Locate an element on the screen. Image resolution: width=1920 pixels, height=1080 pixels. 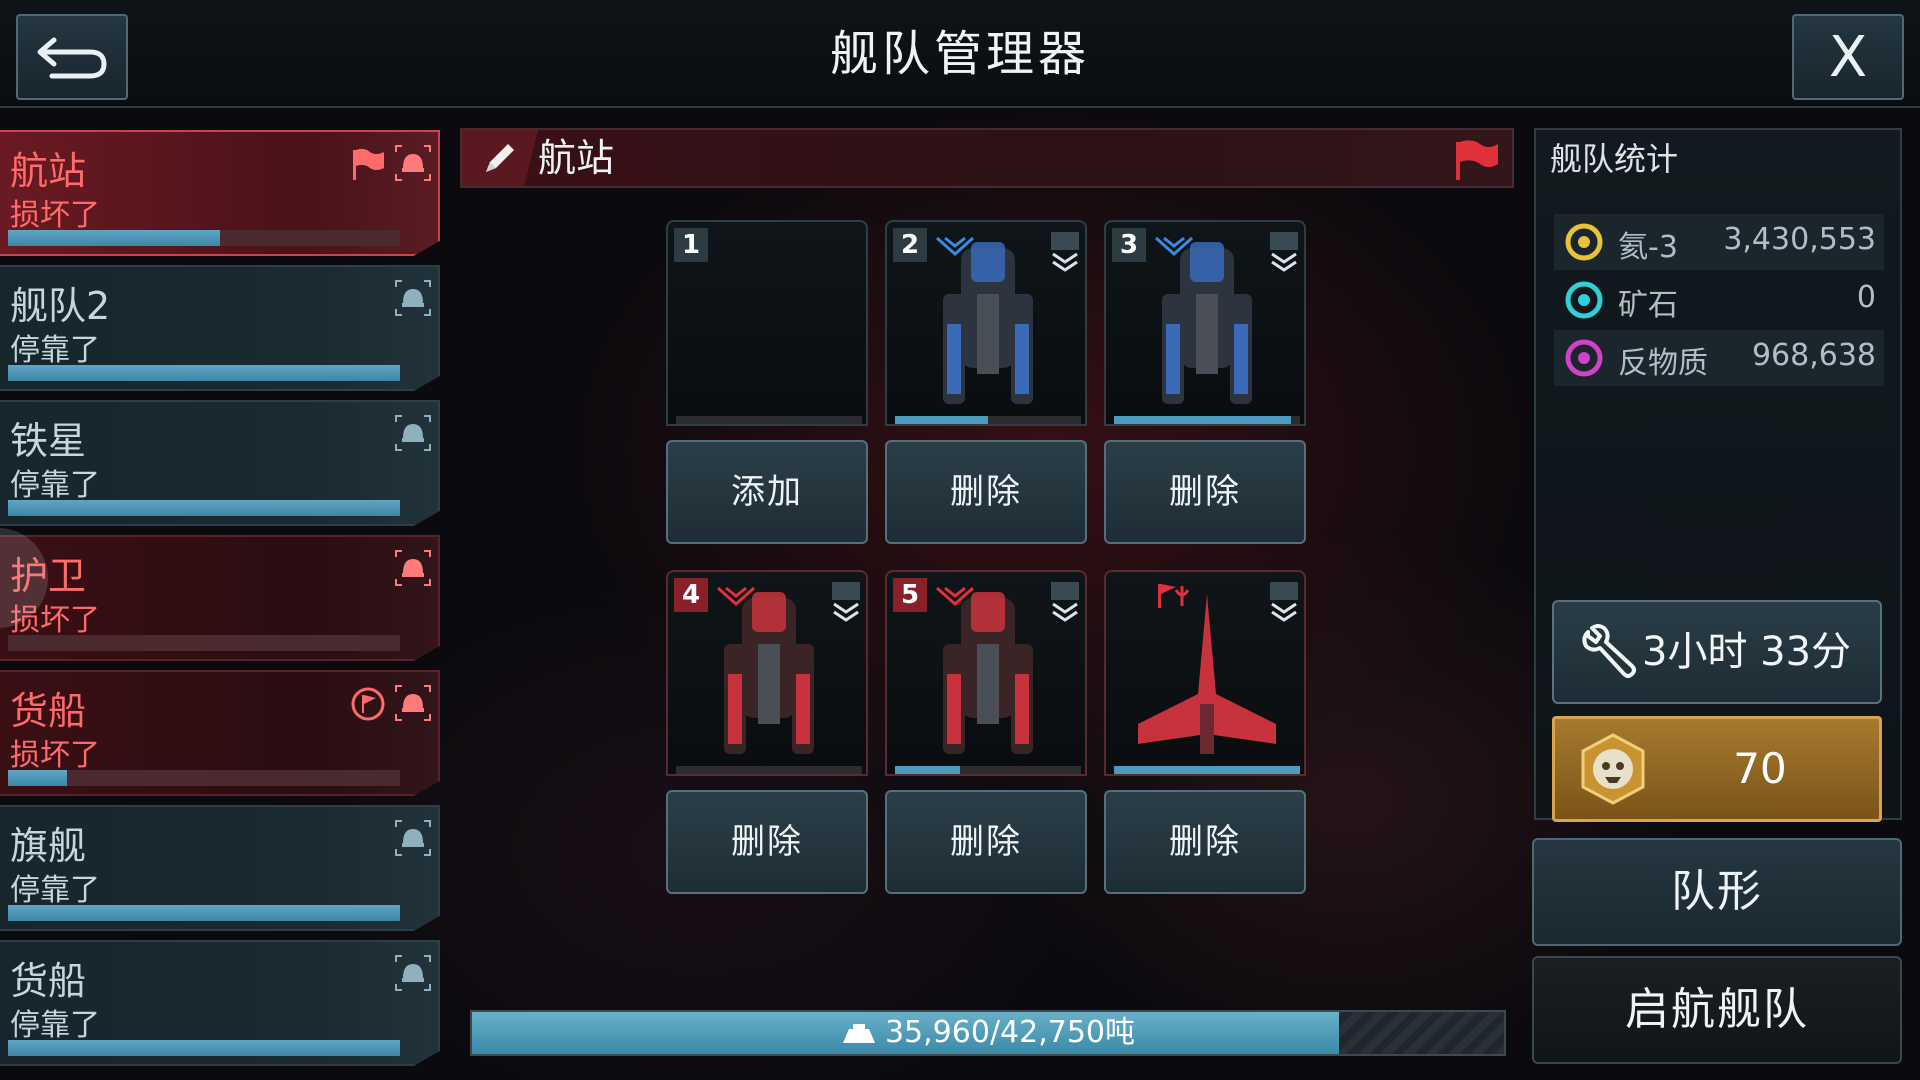
formation-button: 队形 is located at coordinates (1717, 892).